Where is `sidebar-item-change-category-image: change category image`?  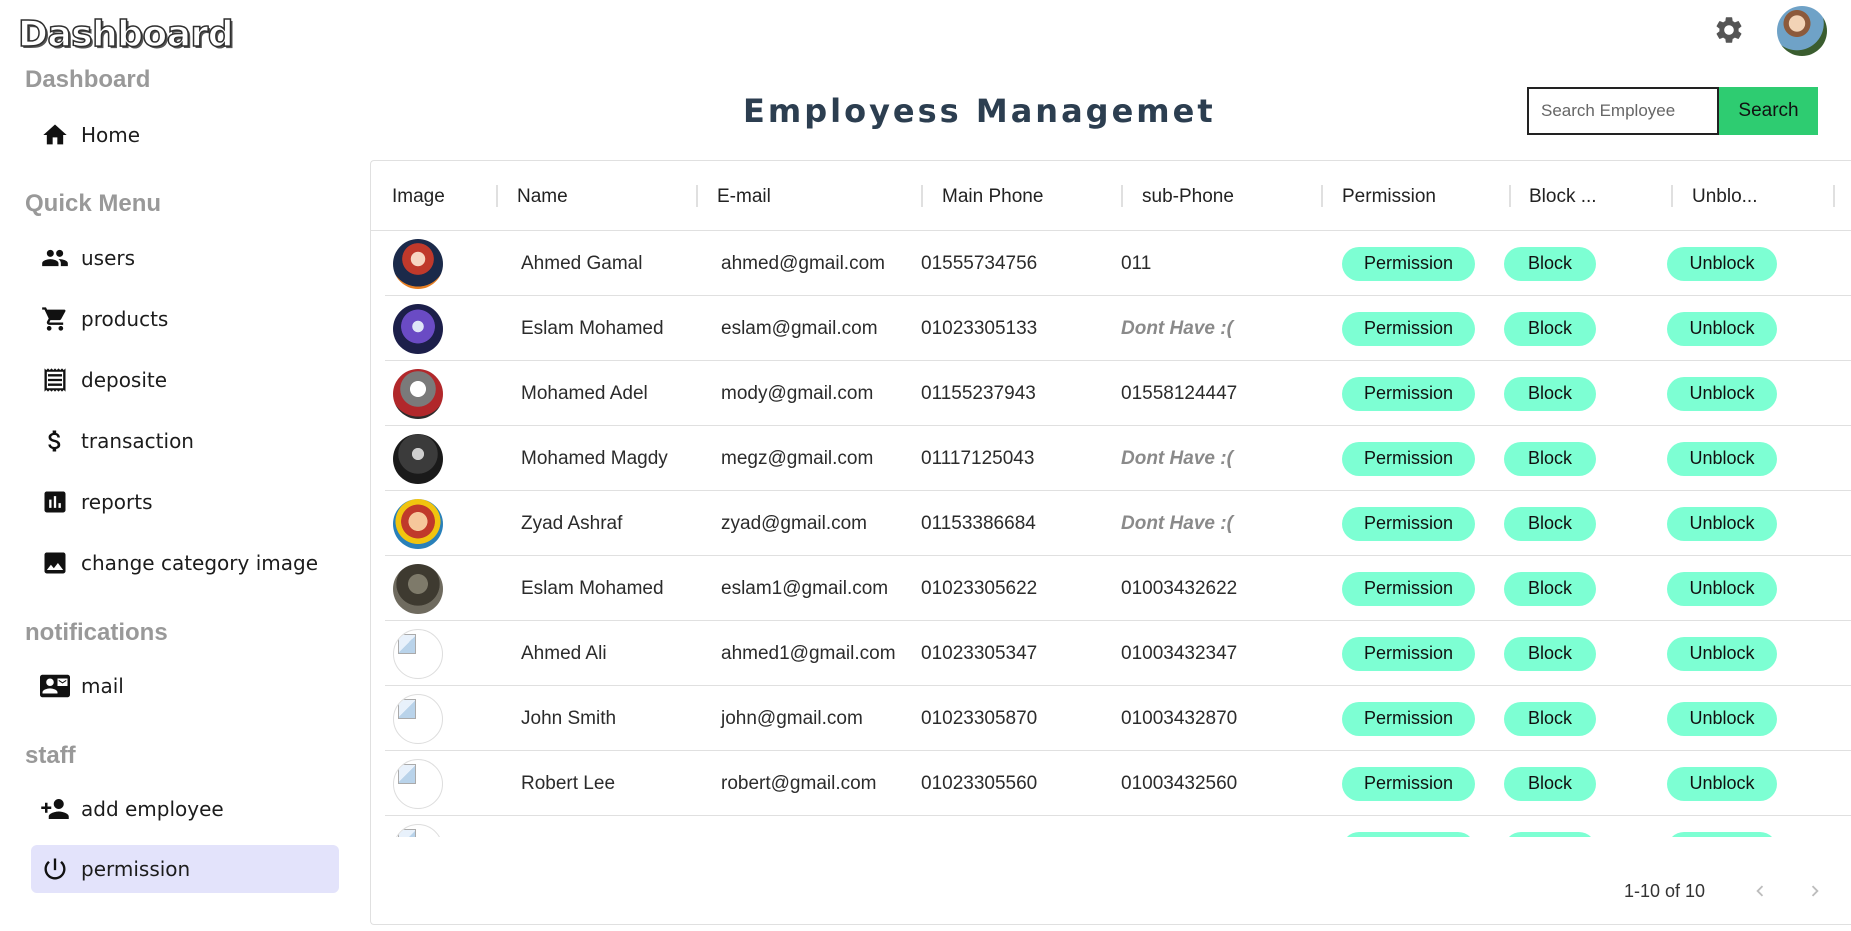
sidebar-item-change-category-image: change category image is located at coordinates (185, 563).